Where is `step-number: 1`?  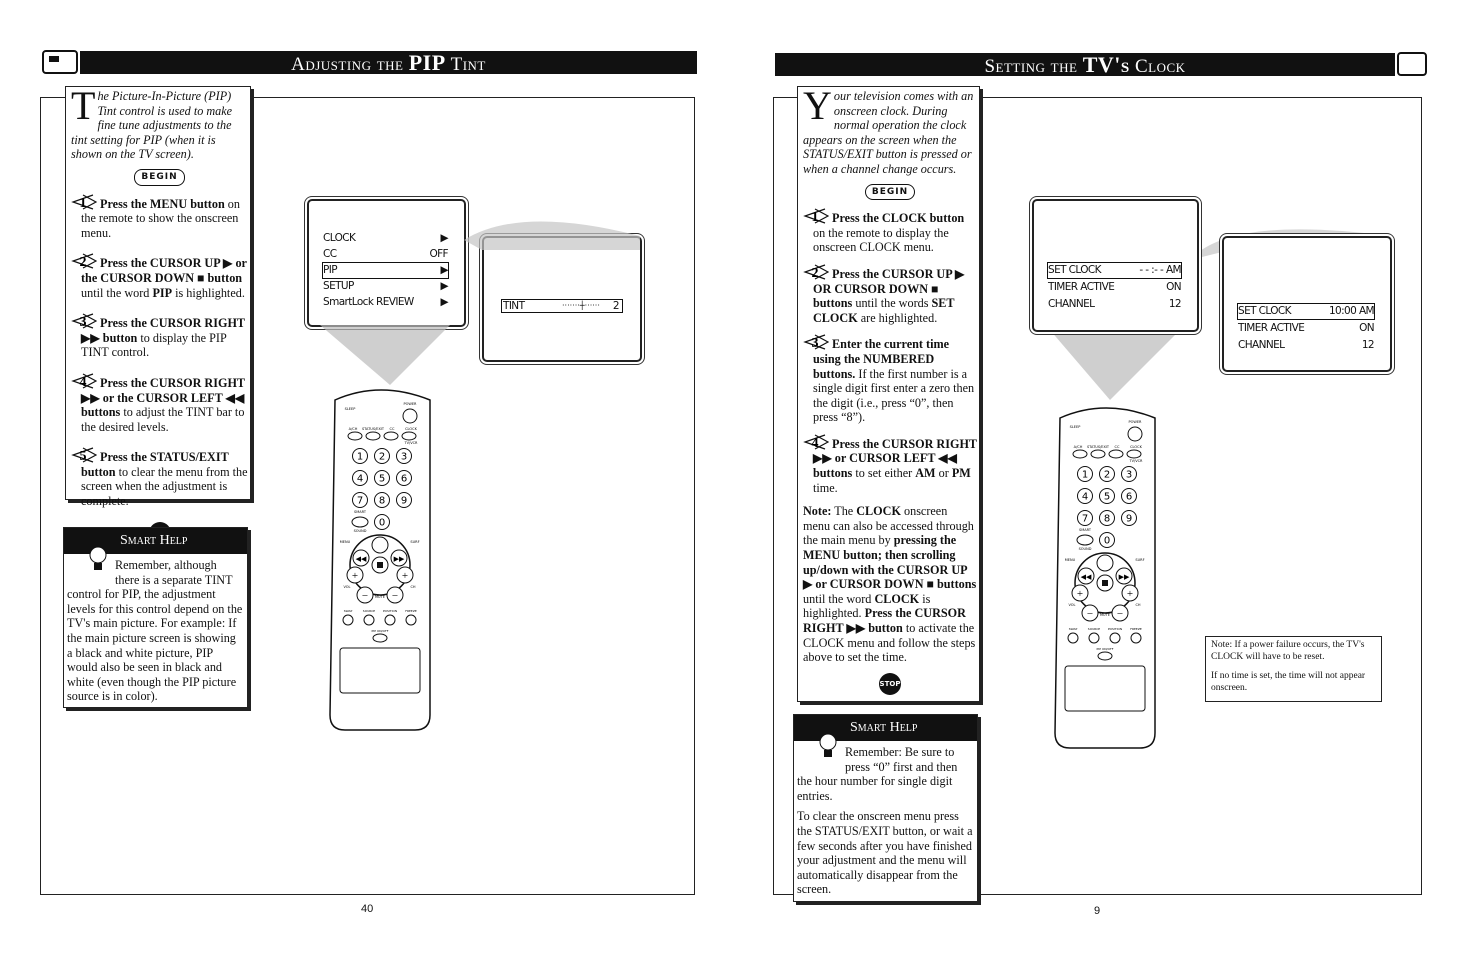
step-number: 1 is located at coordinates (815, 217).